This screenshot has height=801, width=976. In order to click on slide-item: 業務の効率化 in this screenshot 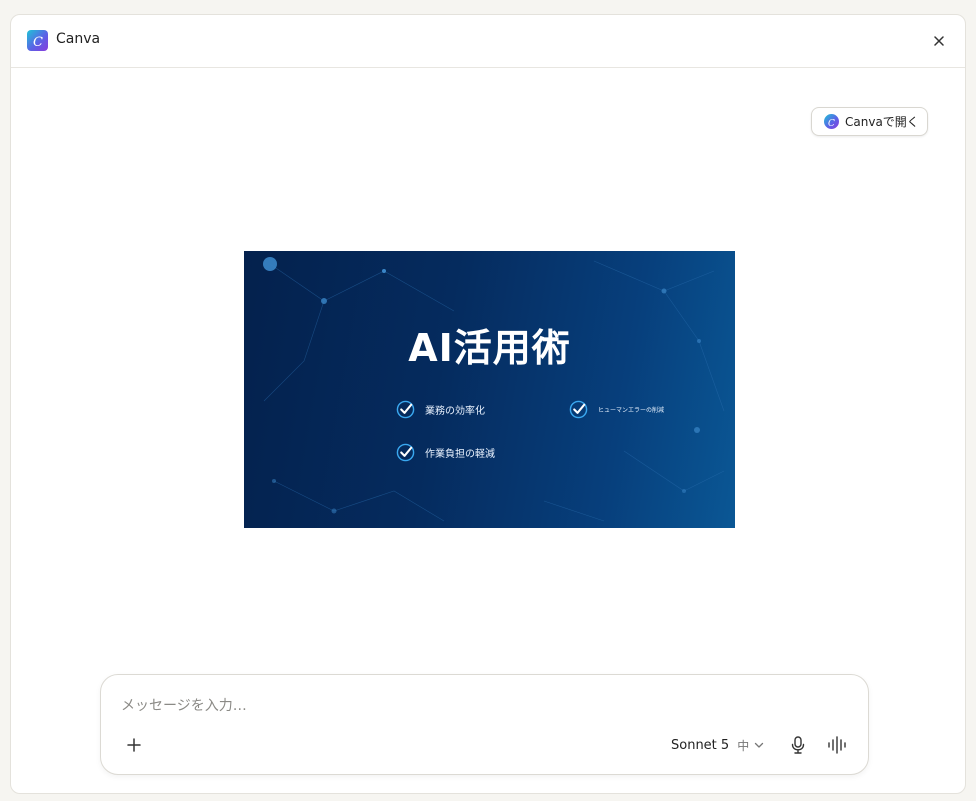, I will do `click(440, 409)`.